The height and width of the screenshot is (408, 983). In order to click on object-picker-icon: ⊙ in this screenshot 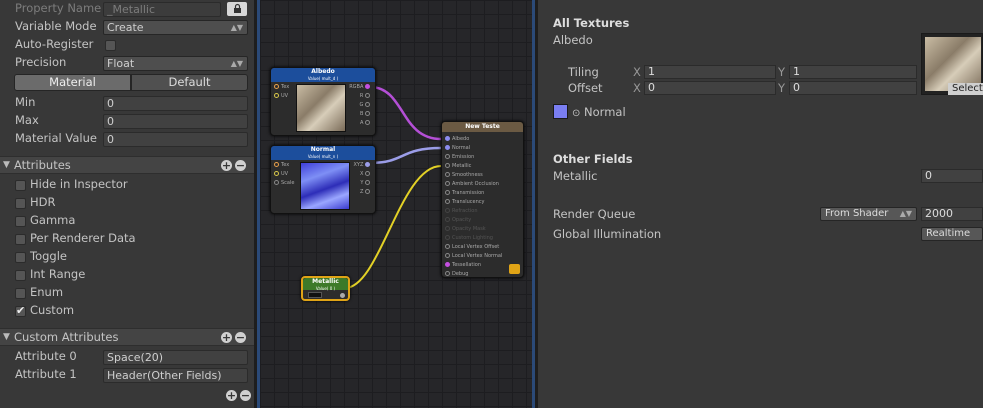, I will do `click(576, 113)`.